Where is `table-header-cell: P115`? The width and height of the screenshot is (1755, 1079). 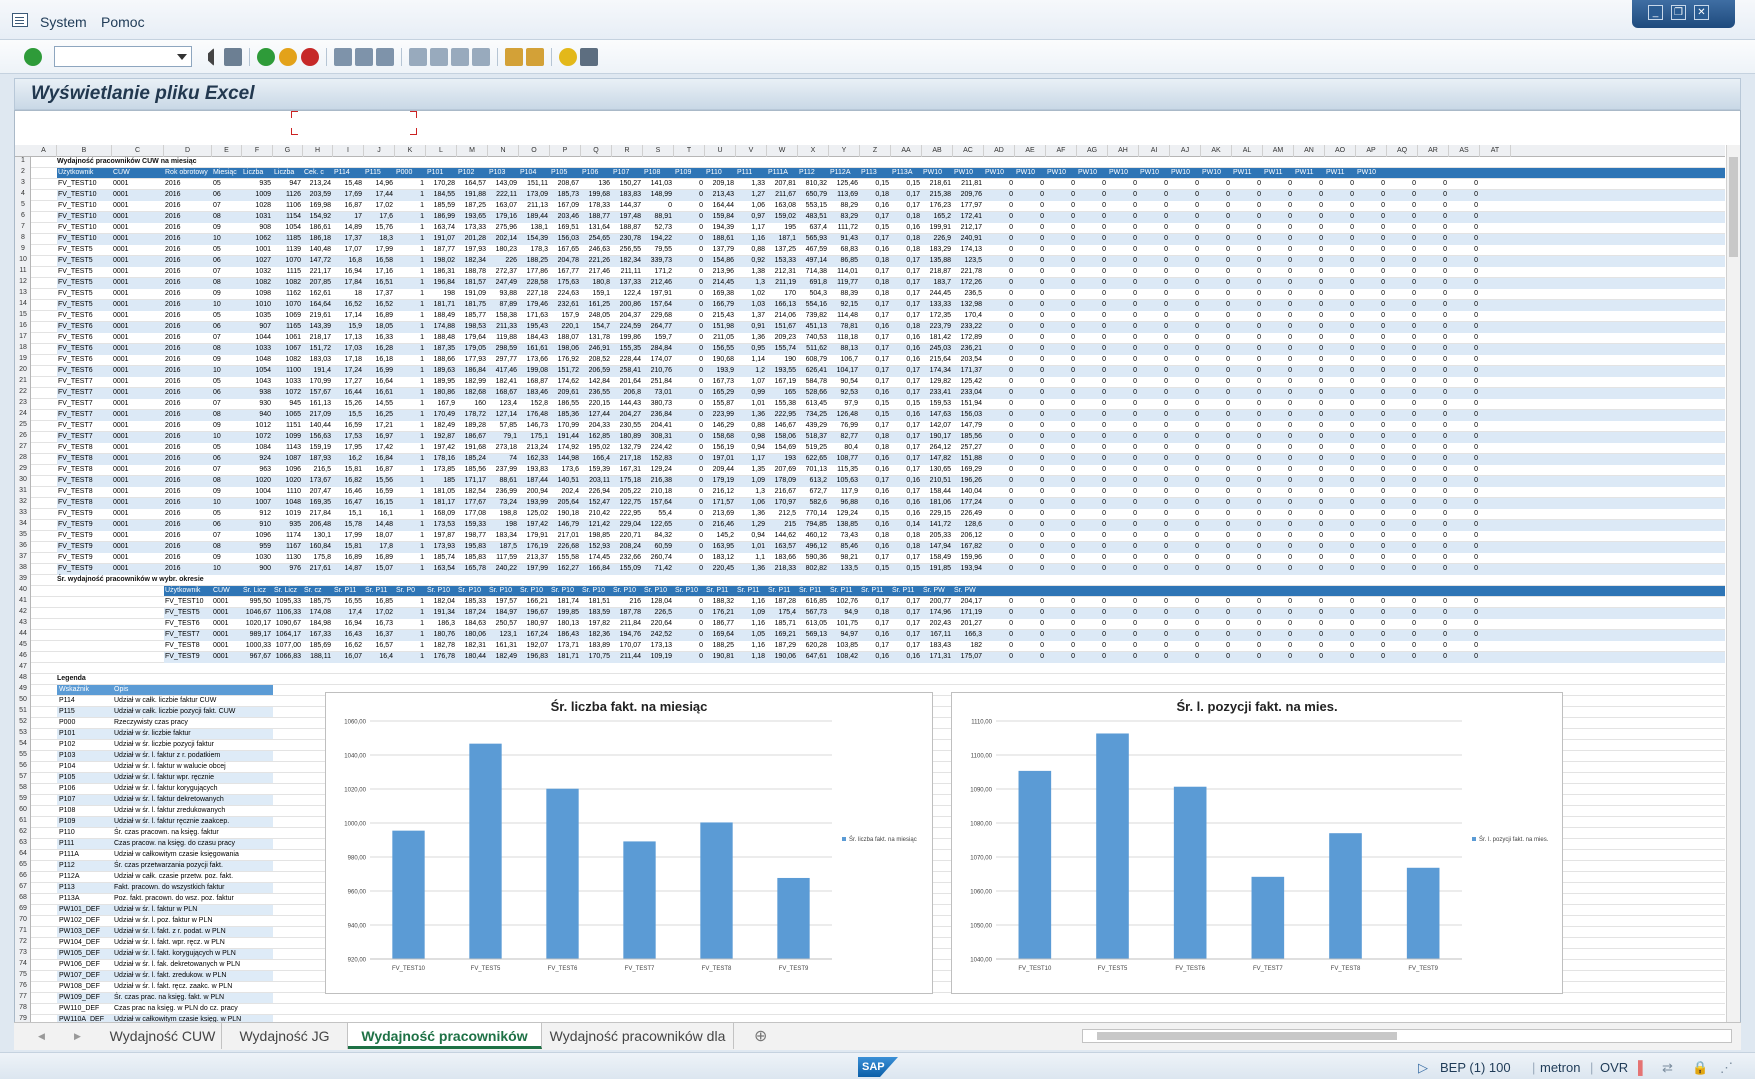 table-header-cell: P115 is located at coordinates (373, 173).